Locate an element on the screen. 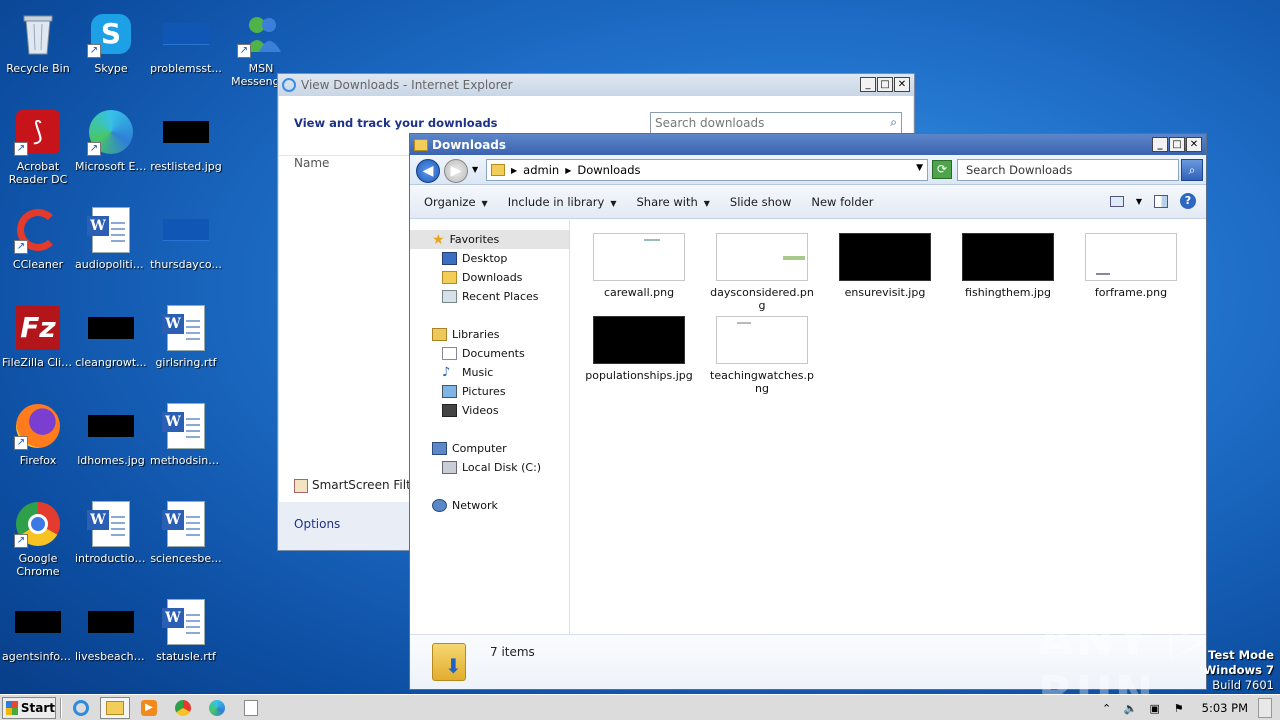 The height and width of the screenshot is (720, 1280). organize-button: Organize ▼ is located at coordinates (461, 202).